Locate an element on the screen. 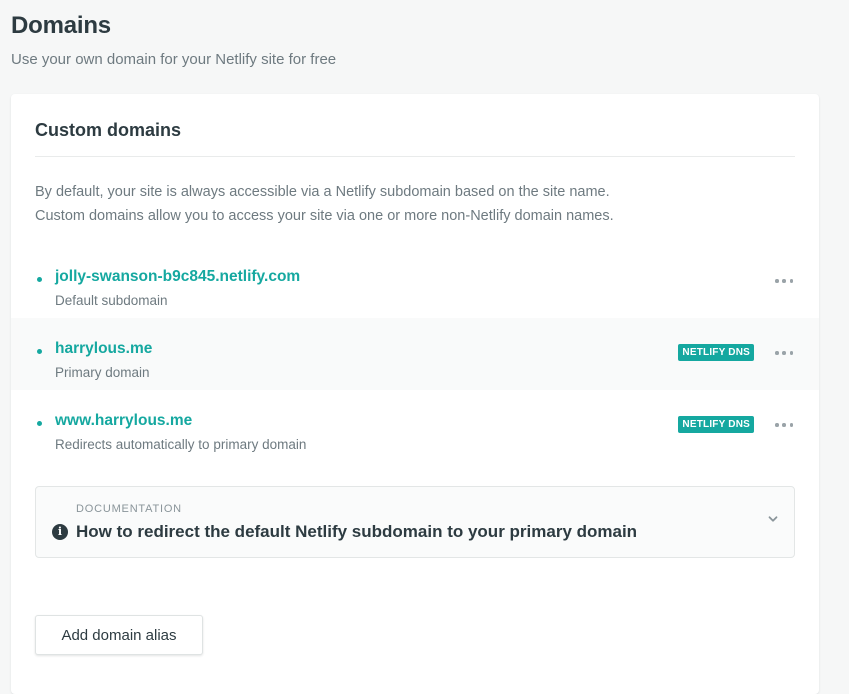 The image size is (849, 694). page-title: Domains is located at coordinates (61, 25).